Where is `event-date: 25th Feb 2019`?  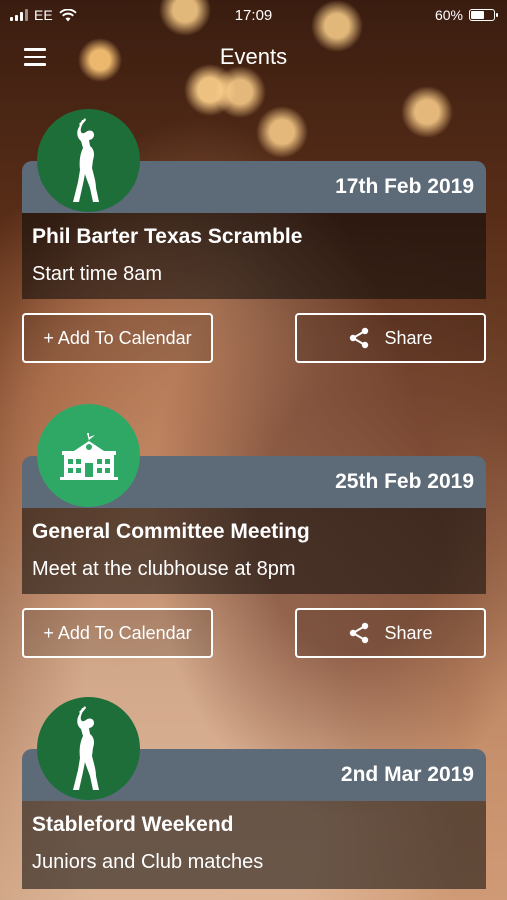
event-date: 25th Feb 2019 is located at coordinates (404, 481).